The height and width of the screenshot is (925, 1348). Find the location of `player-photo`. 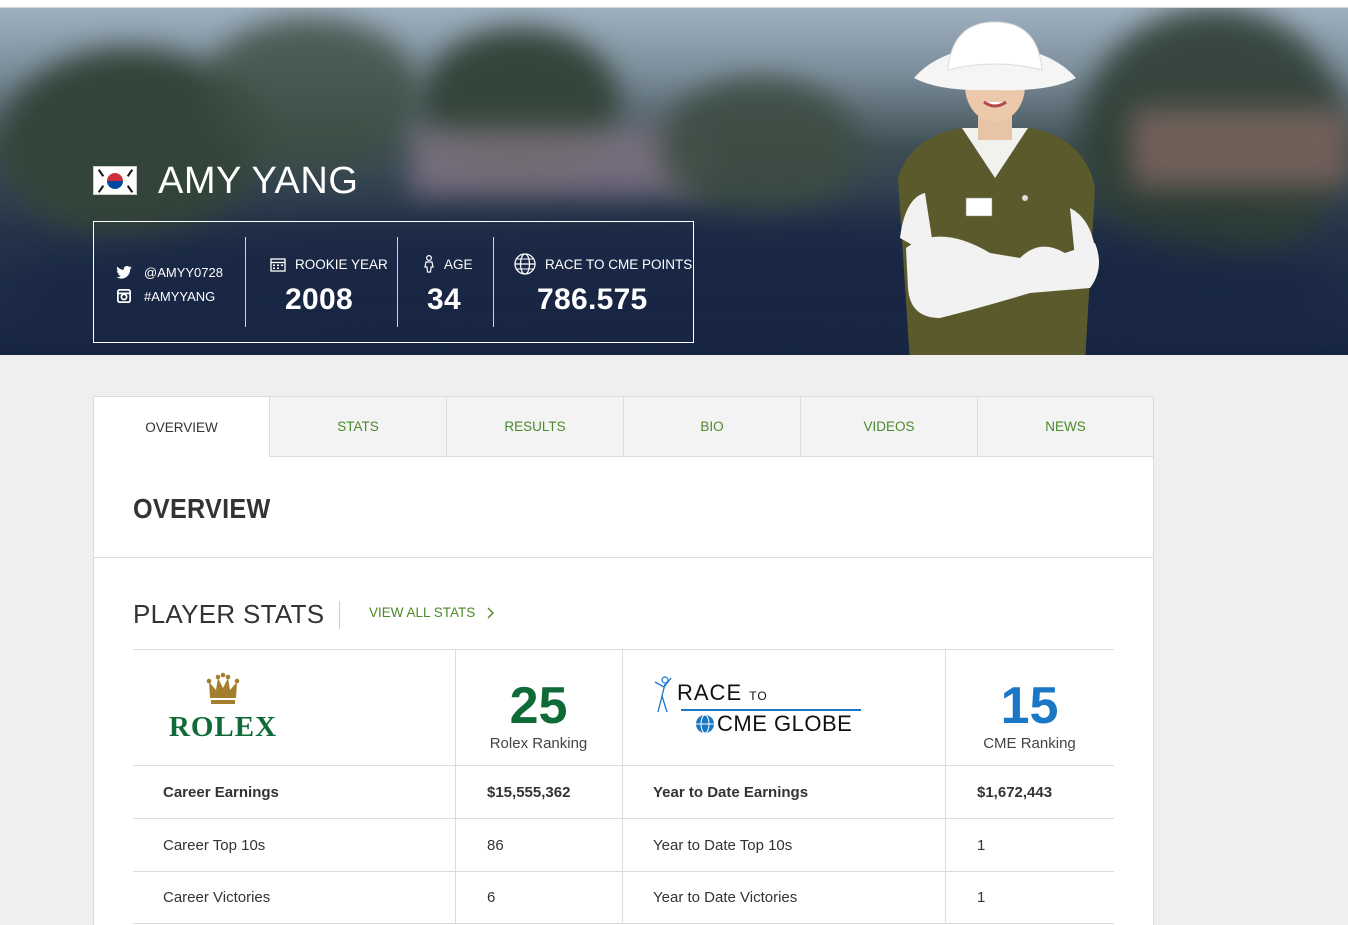

player-photo is located at coordinates (998, 188).